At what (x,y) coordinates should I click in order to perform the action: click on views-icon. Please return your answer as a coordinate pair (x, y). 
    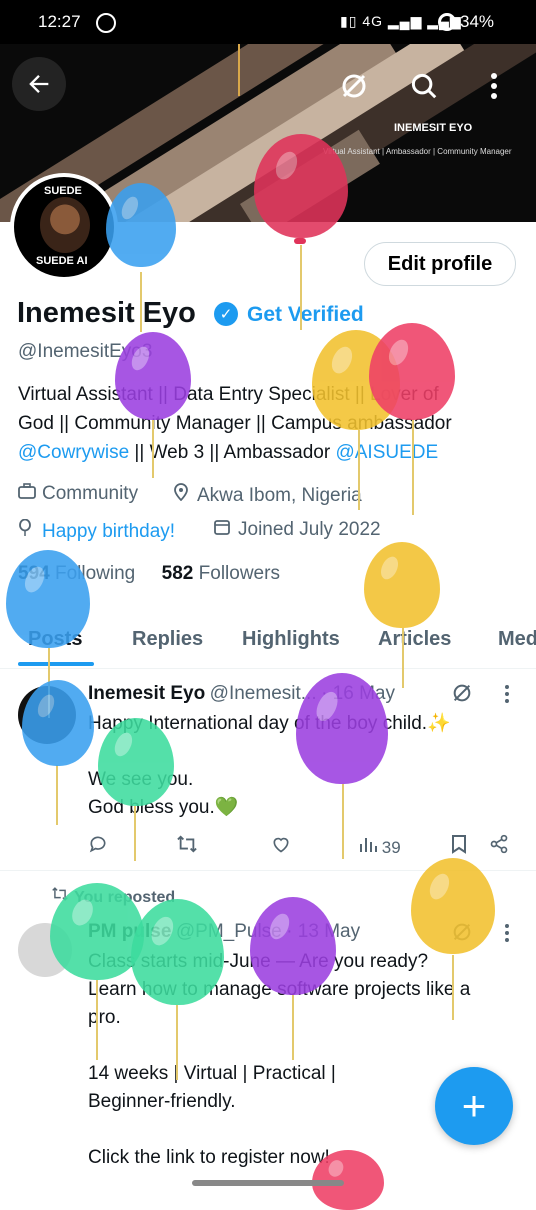
    Looking at the image, I should click on (368, 845).